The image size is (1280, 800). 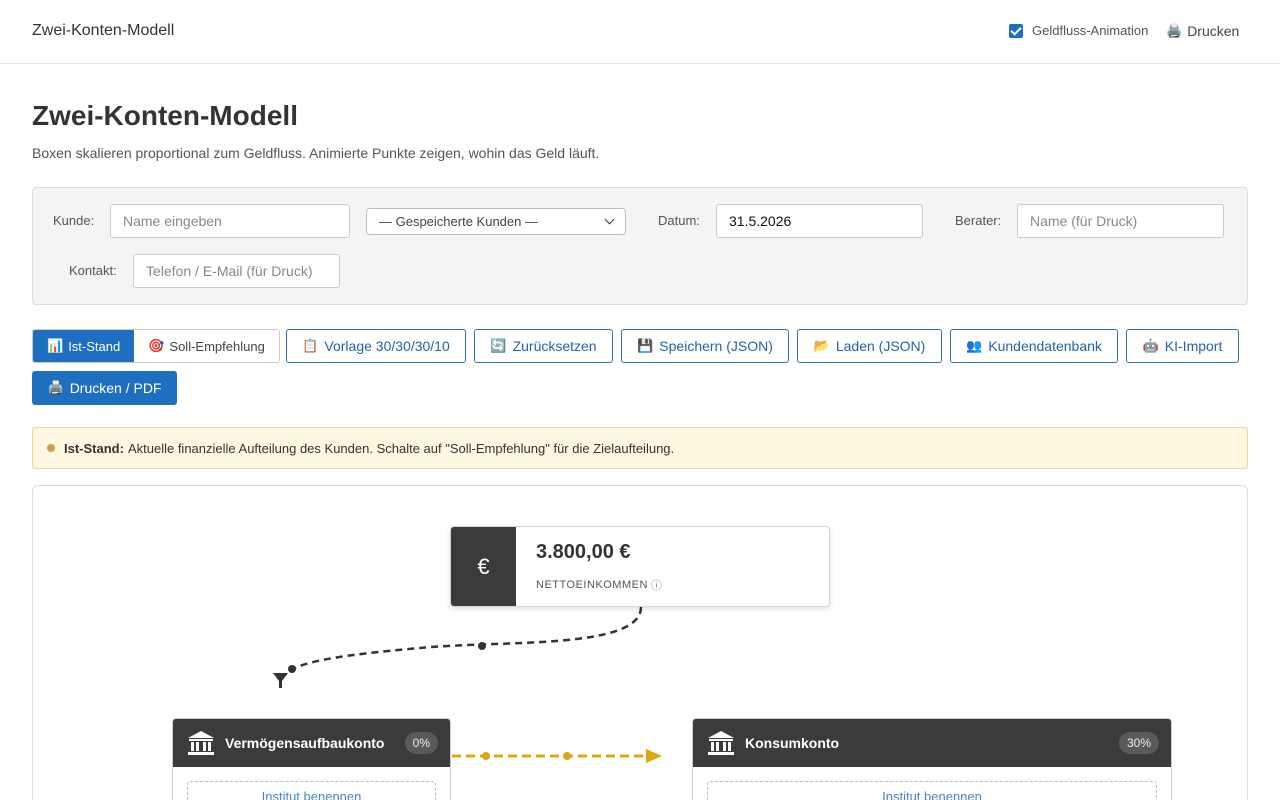 What do you see at coordinates (974, 345) in the screenshot?
I see `users-icon: 👥` at bounding box center [974, 345].